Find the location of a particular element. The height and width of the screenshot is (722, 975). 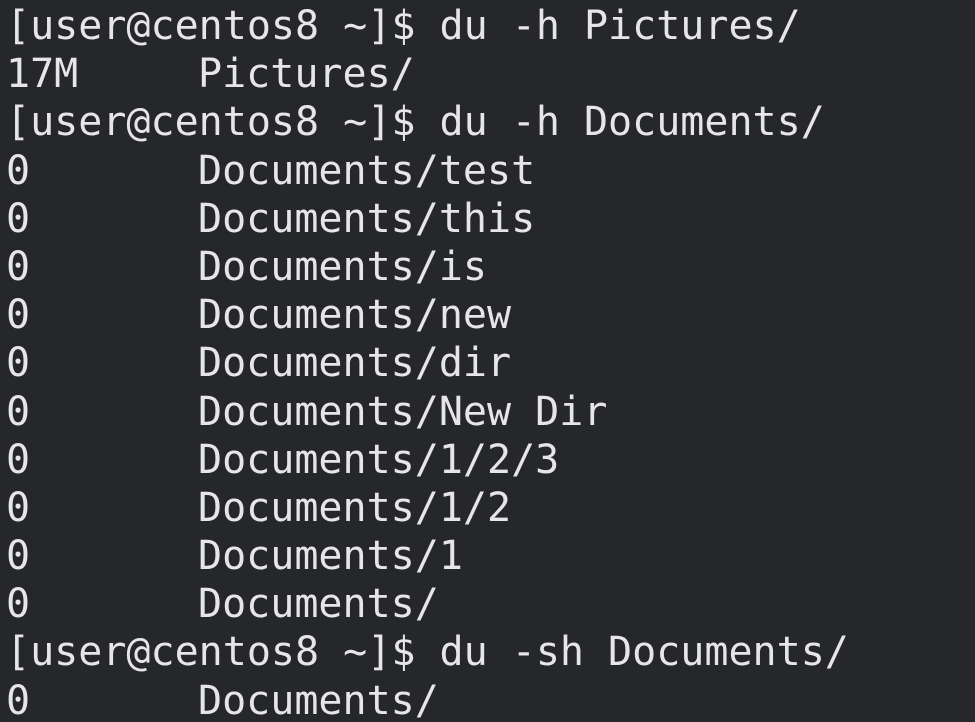

command-line: [user@centos8 ~]$ du -sh Documents/ is located at coordinates (490, 652).